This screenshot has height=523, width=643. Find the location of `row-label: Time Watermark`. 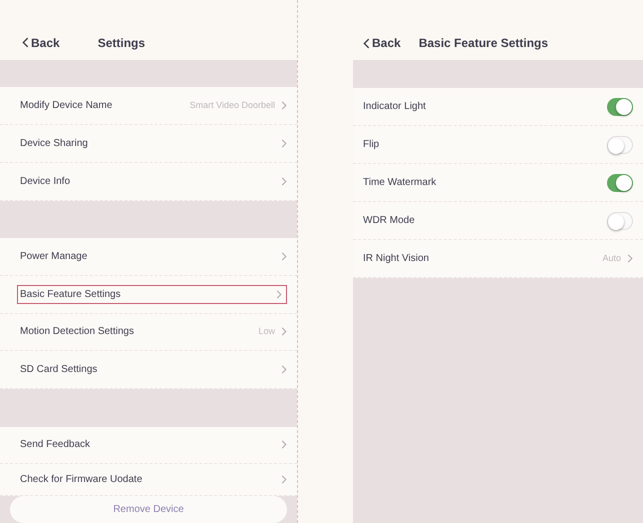

row-label: Time Watermark is located at coordinates (400, 183).